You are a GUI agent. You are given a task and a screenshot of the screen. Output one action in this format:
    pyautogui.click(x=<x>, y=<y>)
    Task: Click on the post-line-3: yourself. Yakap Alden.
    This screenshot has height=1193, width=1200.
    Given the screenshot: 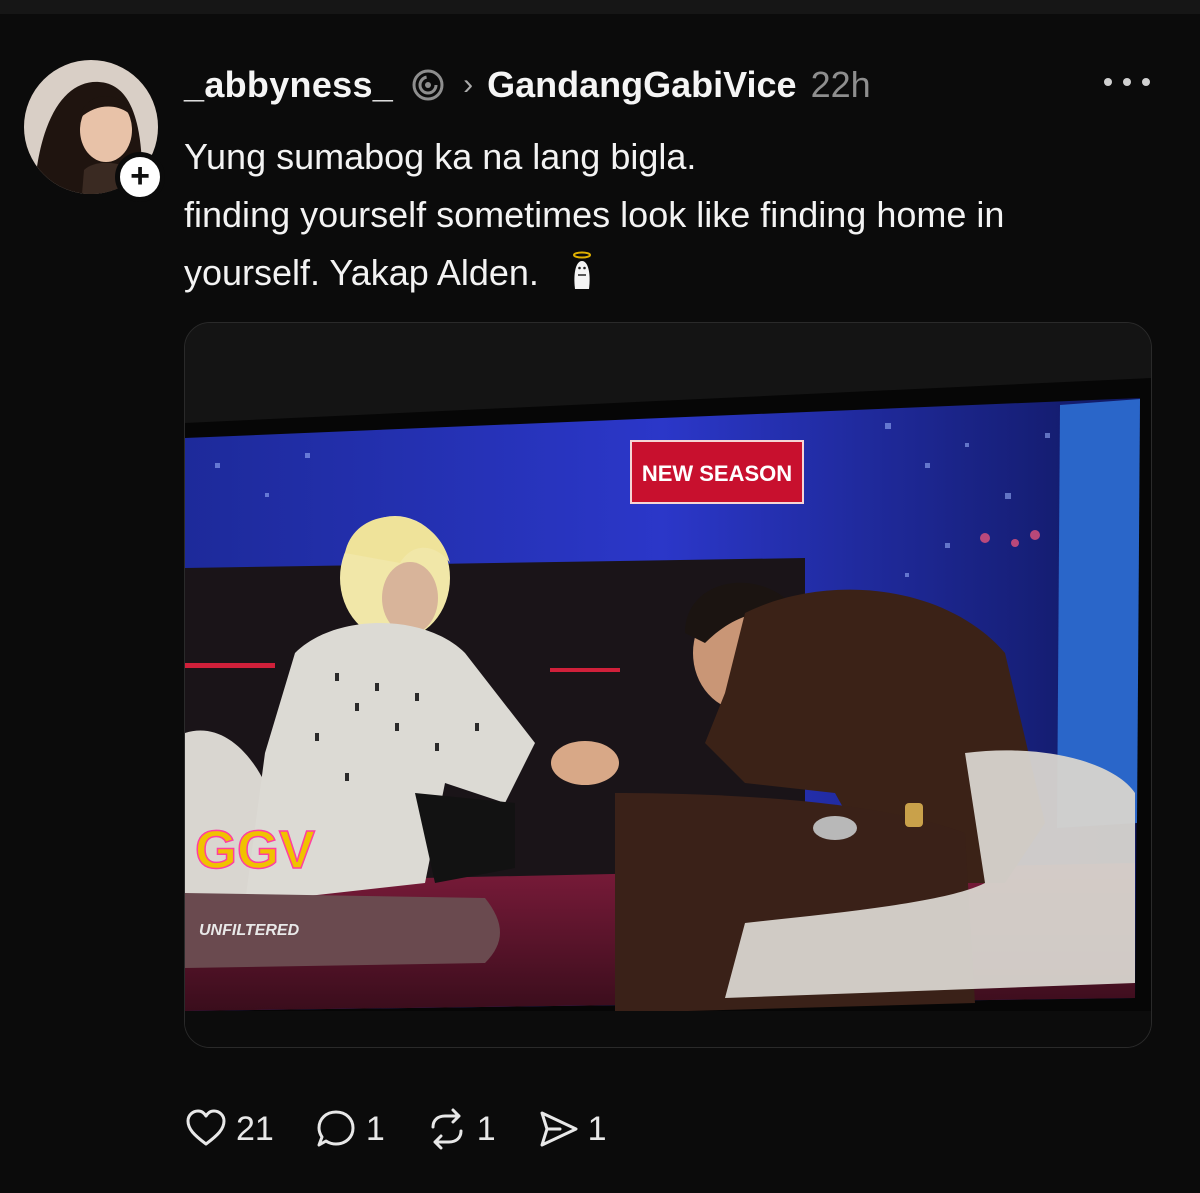 What is the action you would take?
    pyautogui.click(x=679, y=273)
    